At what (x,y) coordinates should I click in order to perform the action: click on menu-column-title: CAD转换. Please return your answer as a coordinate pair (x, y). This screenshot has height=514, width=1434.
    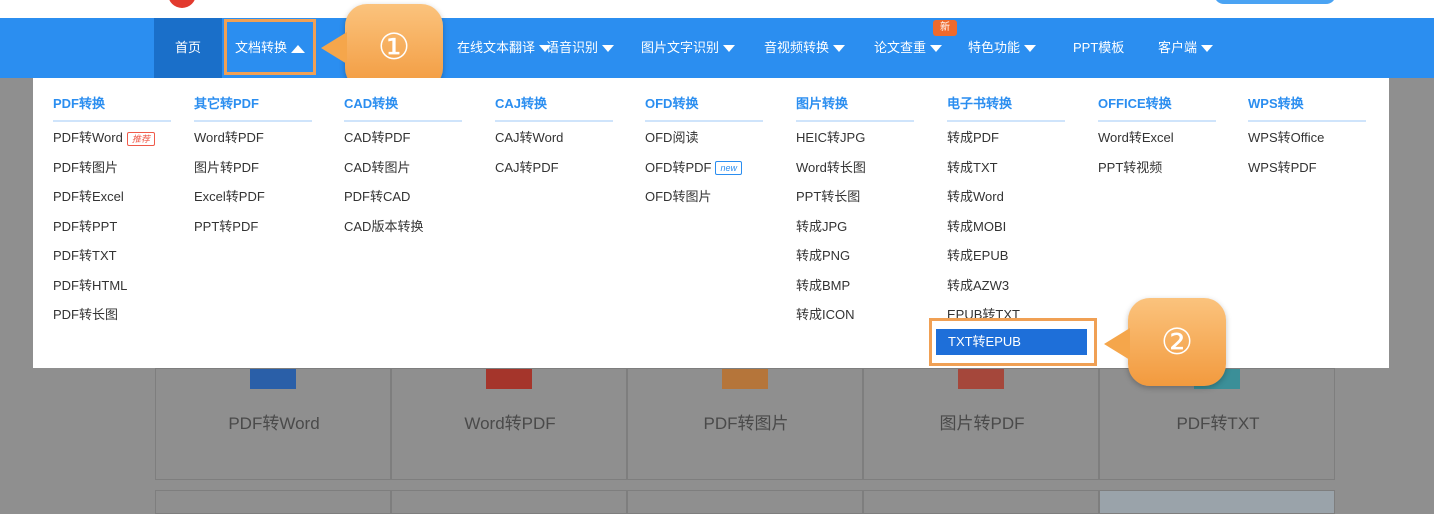
    Looking at the image, I should click on (403, 108).